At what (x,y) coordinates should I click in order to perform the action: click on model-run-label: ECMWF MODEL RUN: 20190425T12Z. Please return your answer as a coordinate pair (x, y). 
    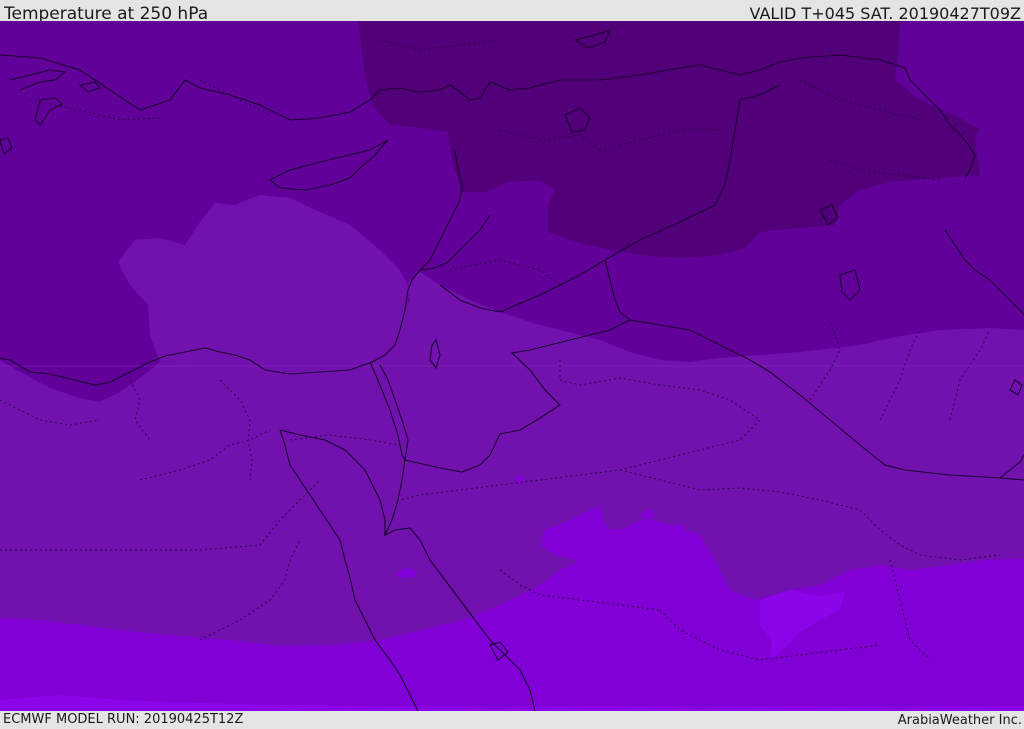
    Looking at the image, I should click on (123, 719).